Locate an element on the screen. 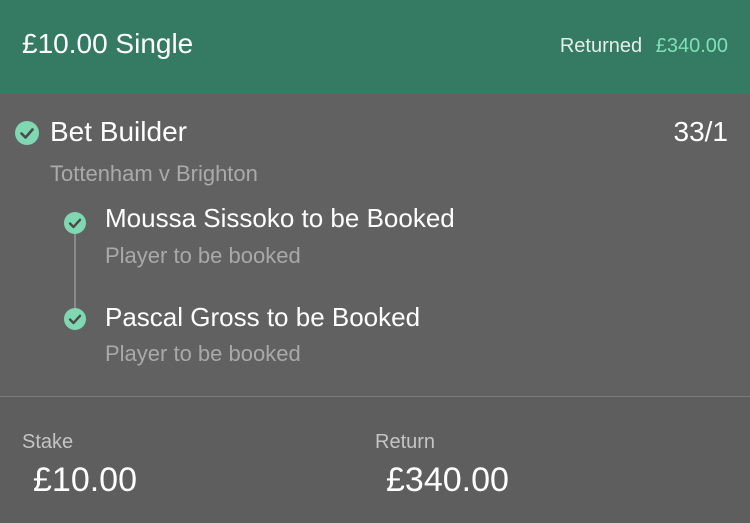 The image size is (750, 523). return-value: £340.00 is located at coordinates (447, 480).